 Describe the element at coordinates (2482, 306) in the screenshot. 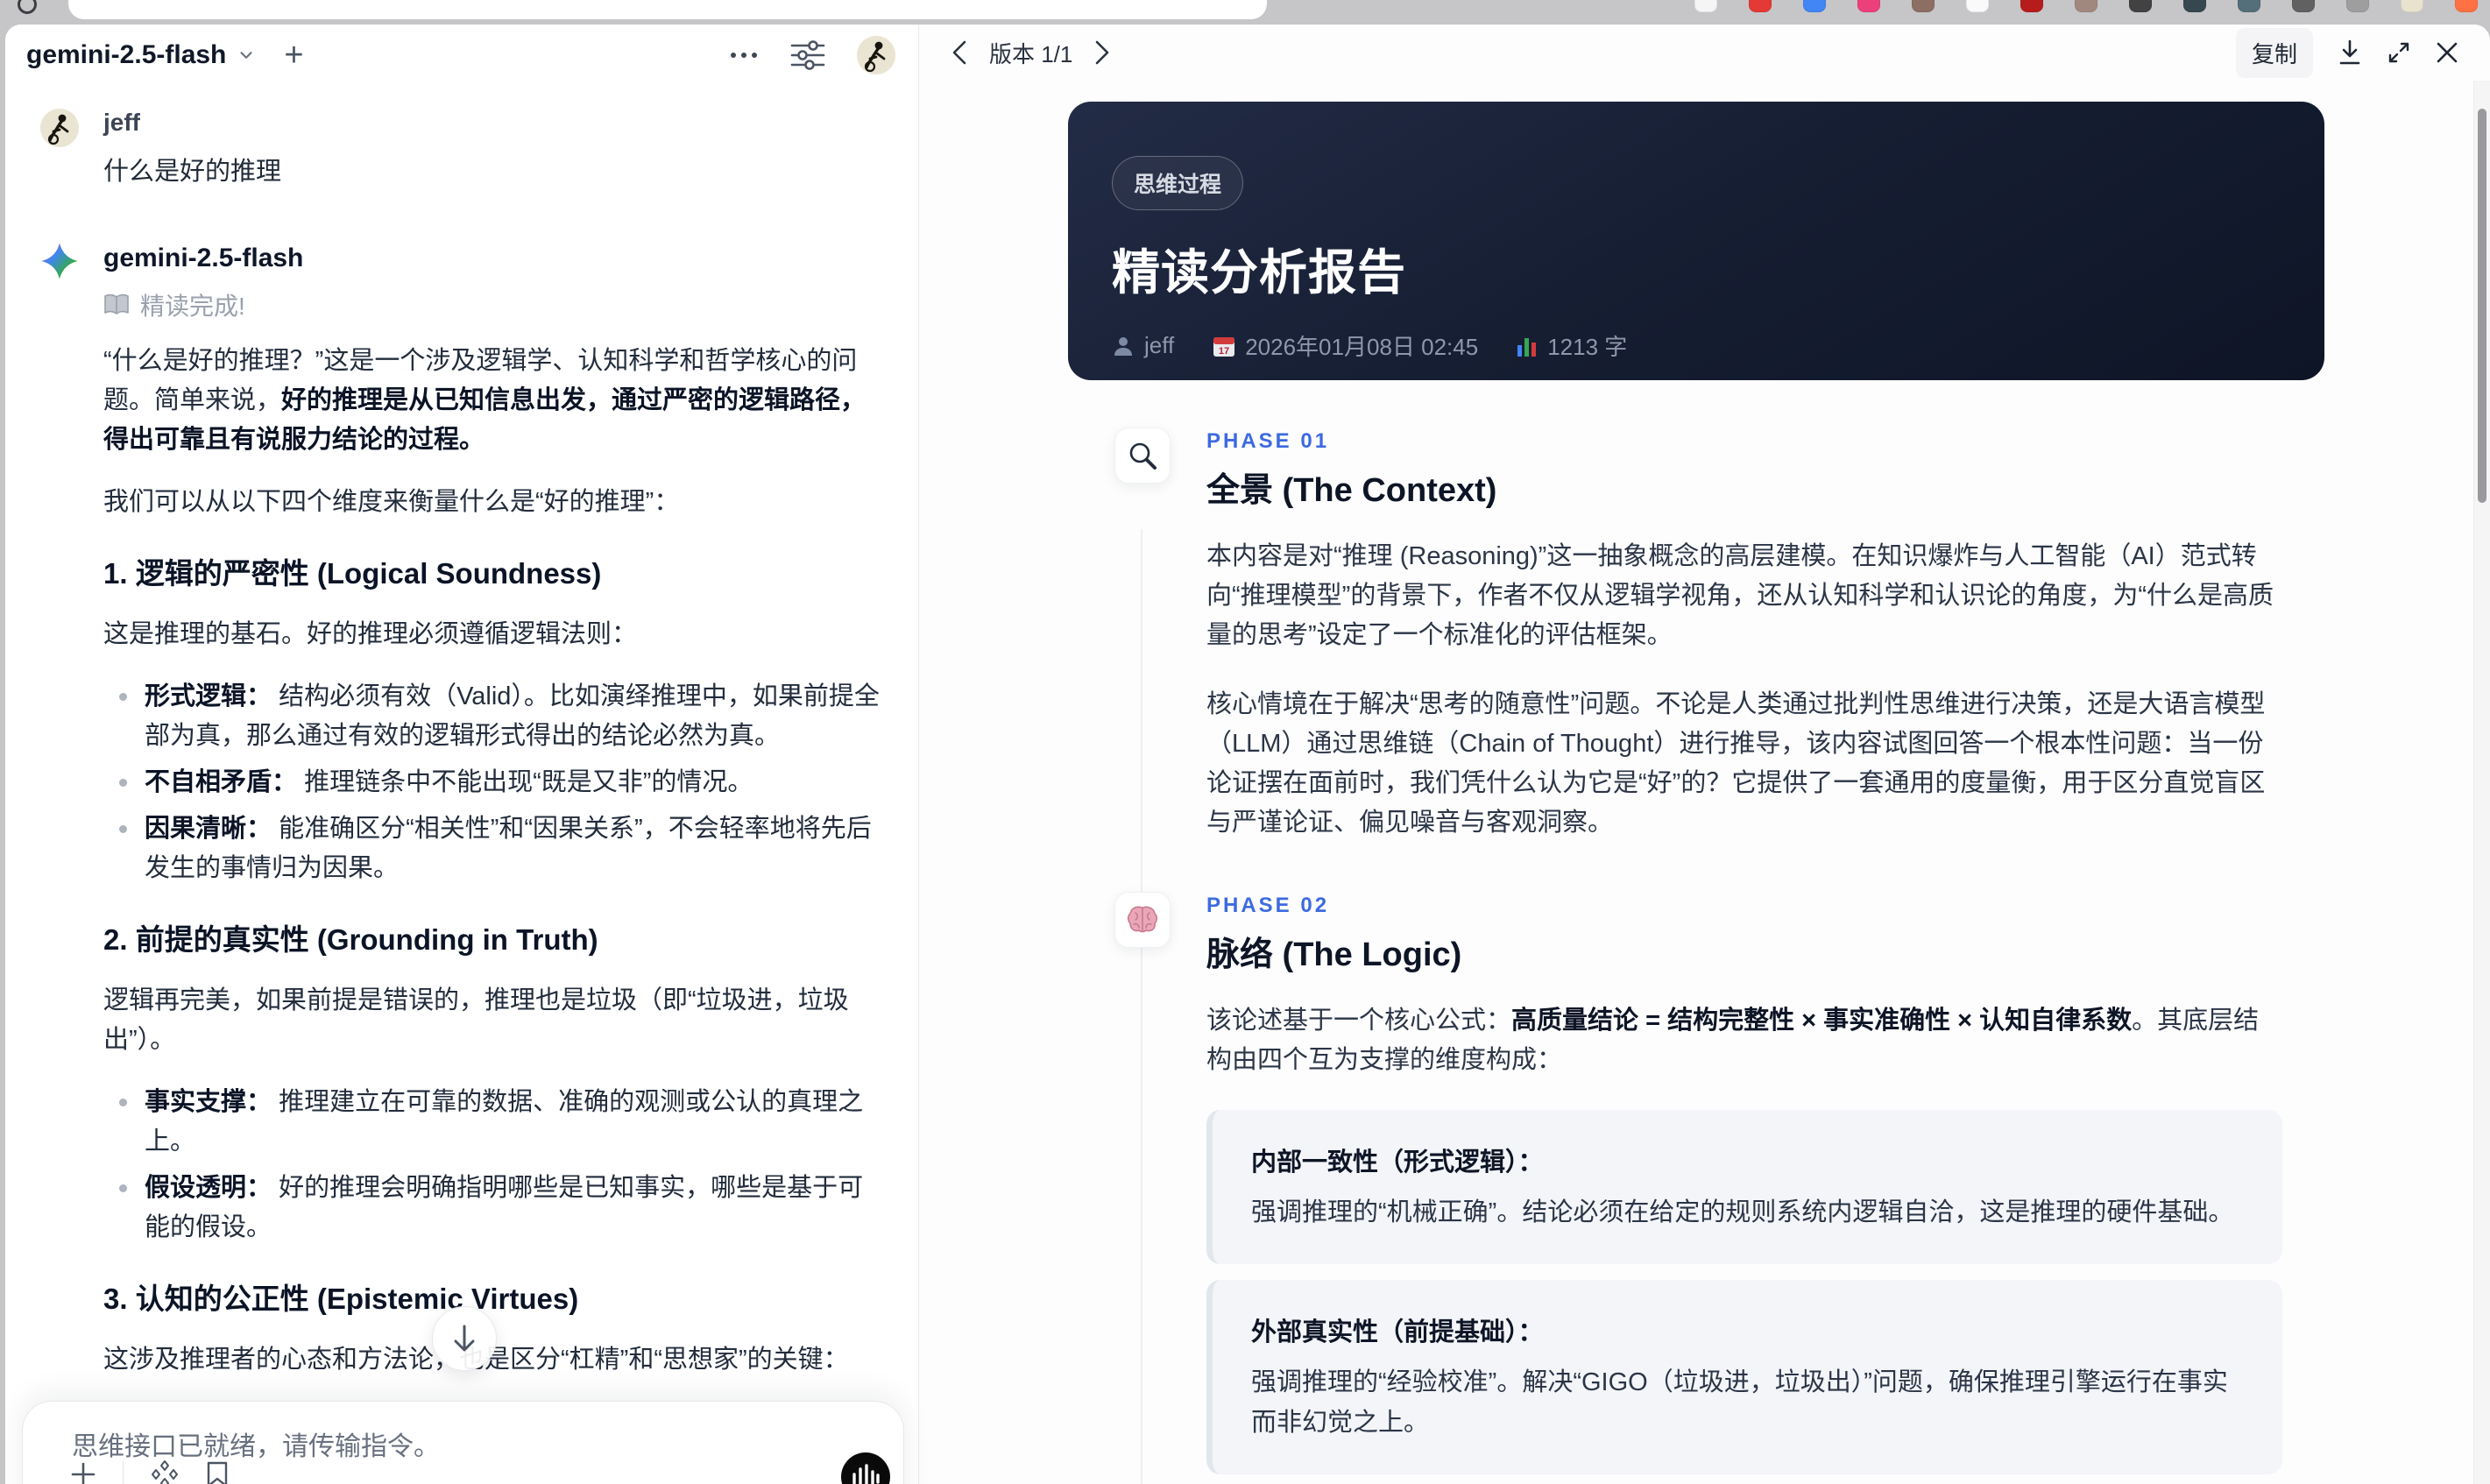

I see `scrollbar-thumb` at that location.